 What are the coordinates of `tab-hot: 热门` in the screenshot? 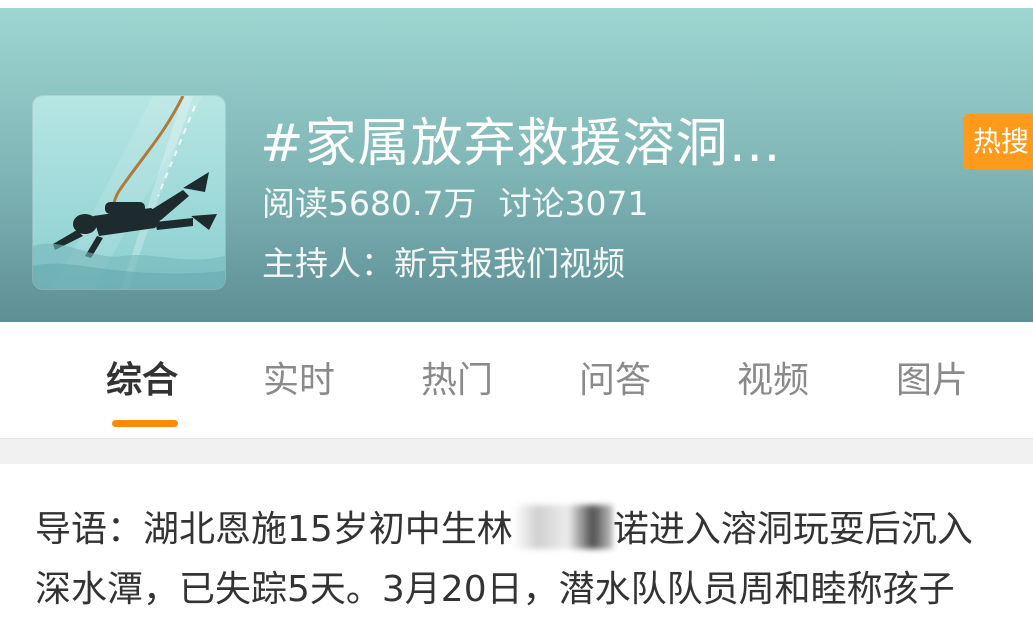 It's located at (457, 381).